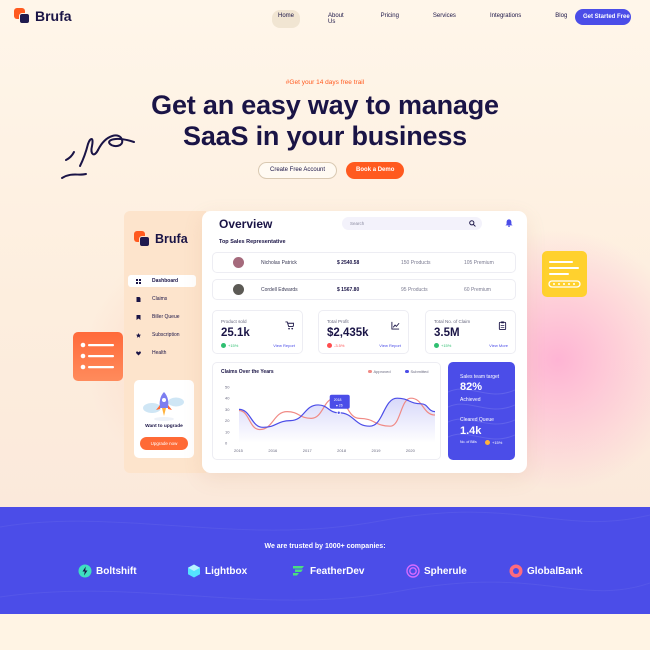 The image size is (650, 650). Describe the element at coordinates (414, 290) in the screenshot. I see `rep-products: 95 Products` at that location.